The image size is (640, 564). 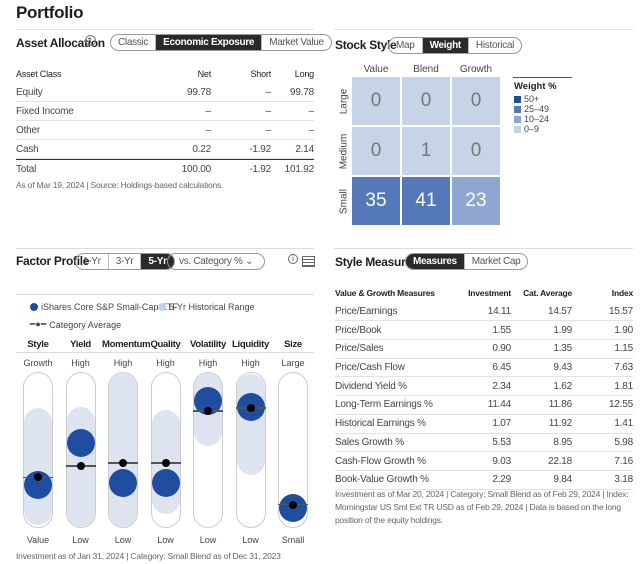 What do you see at coordinates (216, 261) in the screenshot?
I see `category-dropdown: vs. Category % ⌄` at bounding box center [216, 261].